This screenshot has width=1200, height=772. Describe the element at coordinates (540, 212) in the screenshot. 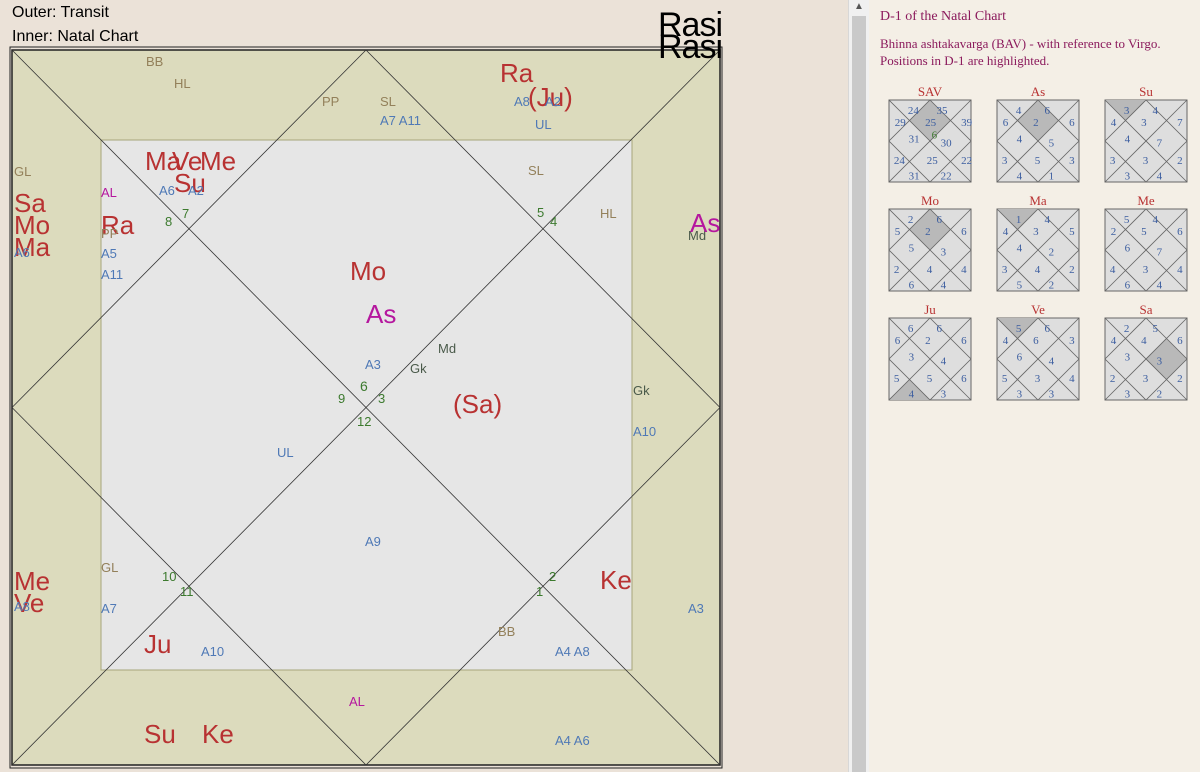

I see `chart-label: 5` at that location.